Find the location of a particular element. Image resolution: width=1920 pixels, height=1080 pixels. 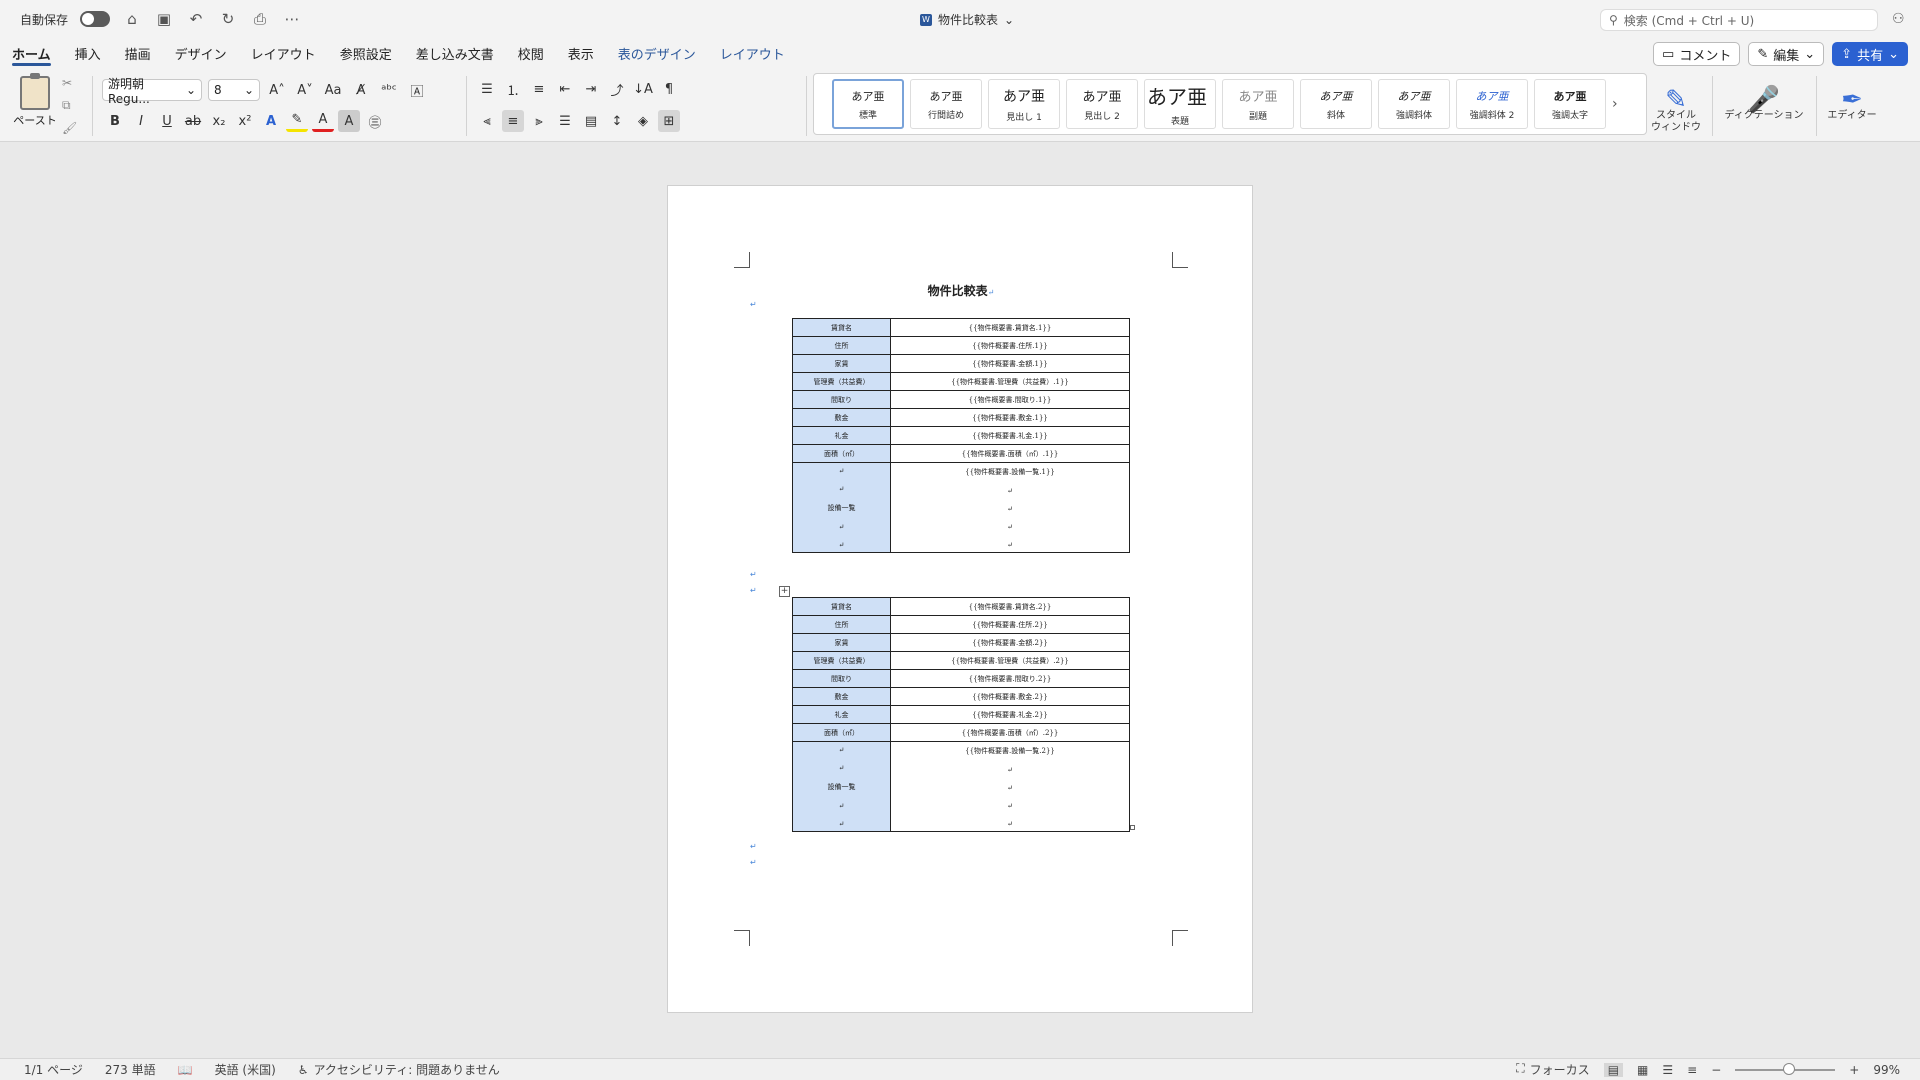

redo-icon: ↻ is located at coordinates (228, 19).